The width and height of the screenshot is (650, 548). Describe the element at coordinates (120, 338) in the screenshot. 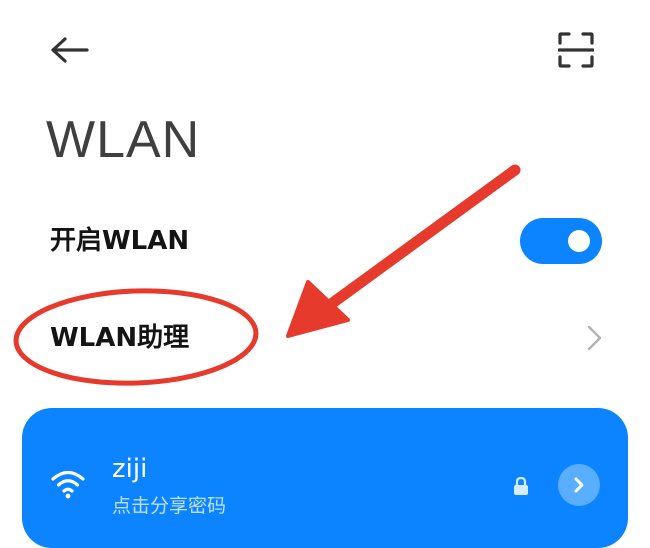

I see `wlan-assistant-label: WLAN助理` at that location.